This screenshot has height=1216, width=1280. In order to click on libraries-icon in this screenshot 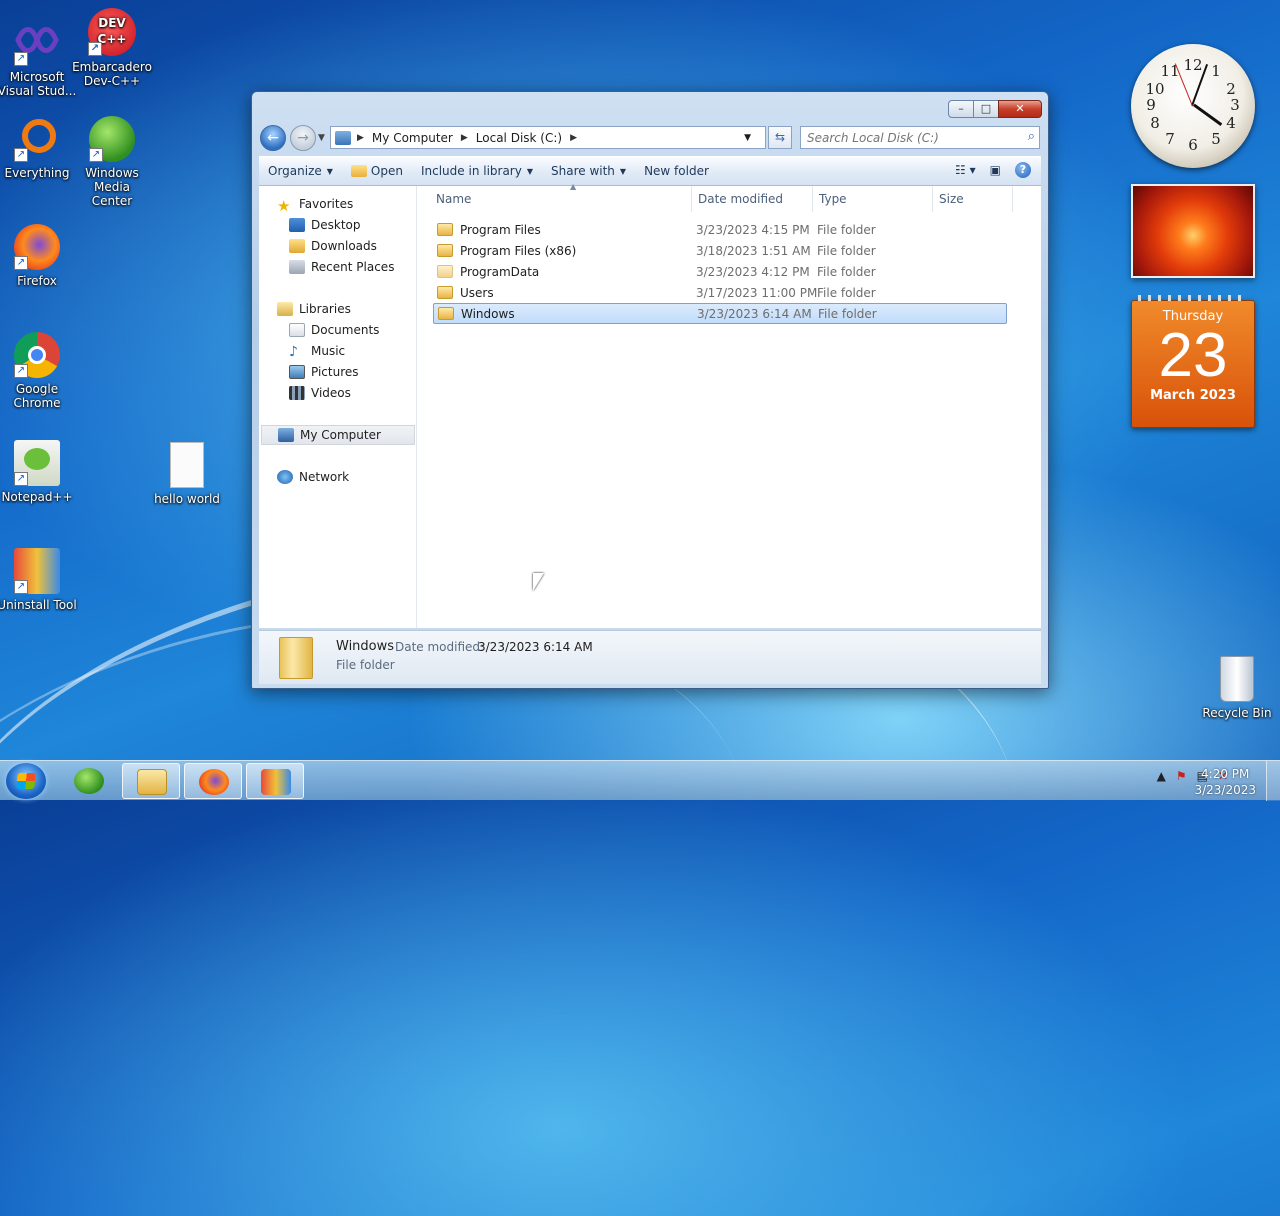, I will do `click(285, 309)`.